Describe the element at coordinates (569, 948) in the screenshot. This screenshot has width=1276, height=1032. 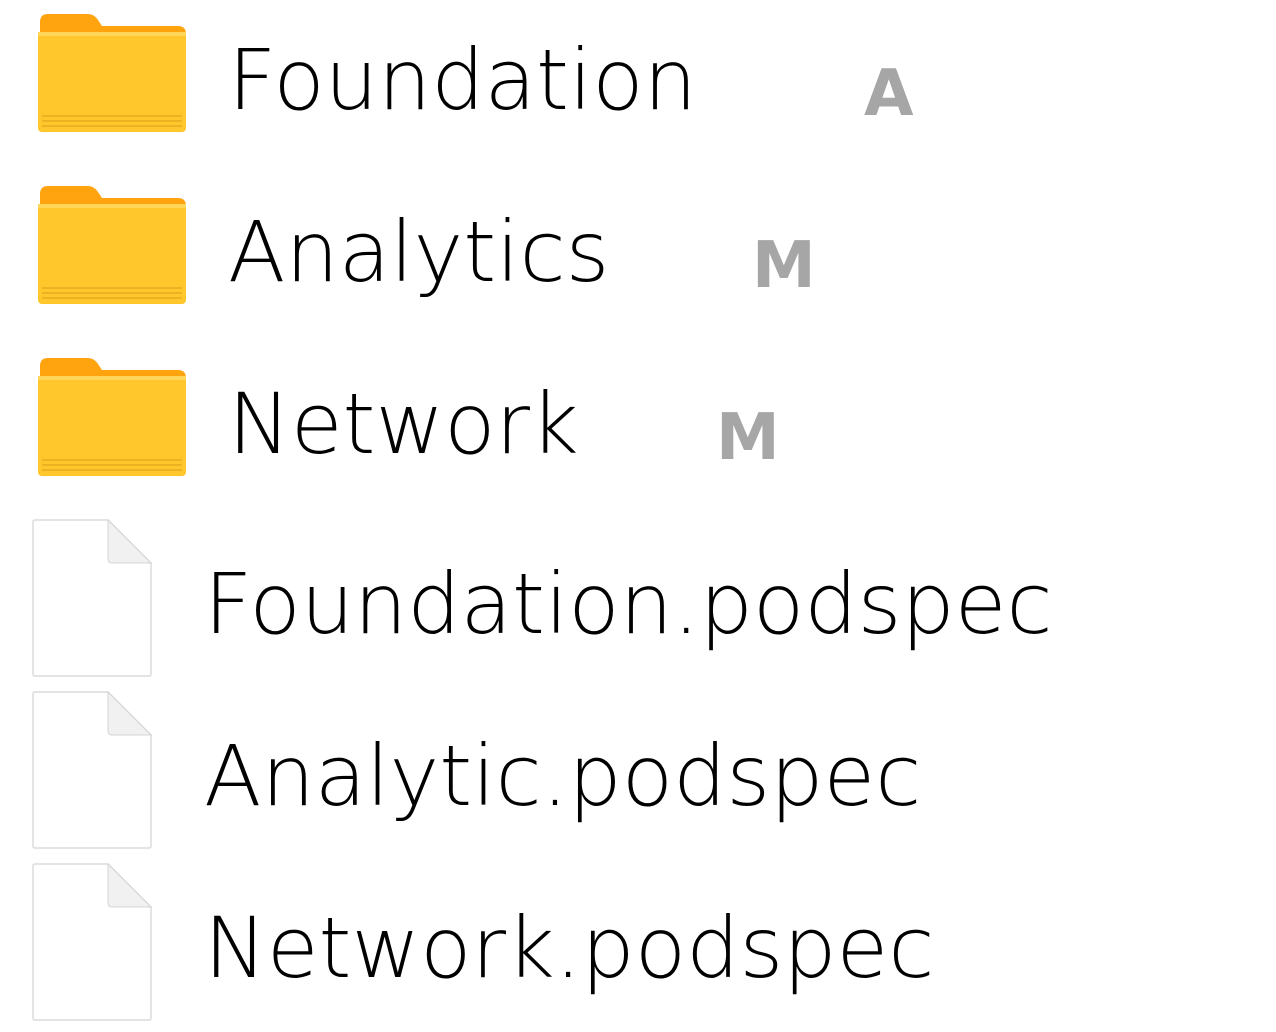
I see `item-name: Network.podspec` at that location.